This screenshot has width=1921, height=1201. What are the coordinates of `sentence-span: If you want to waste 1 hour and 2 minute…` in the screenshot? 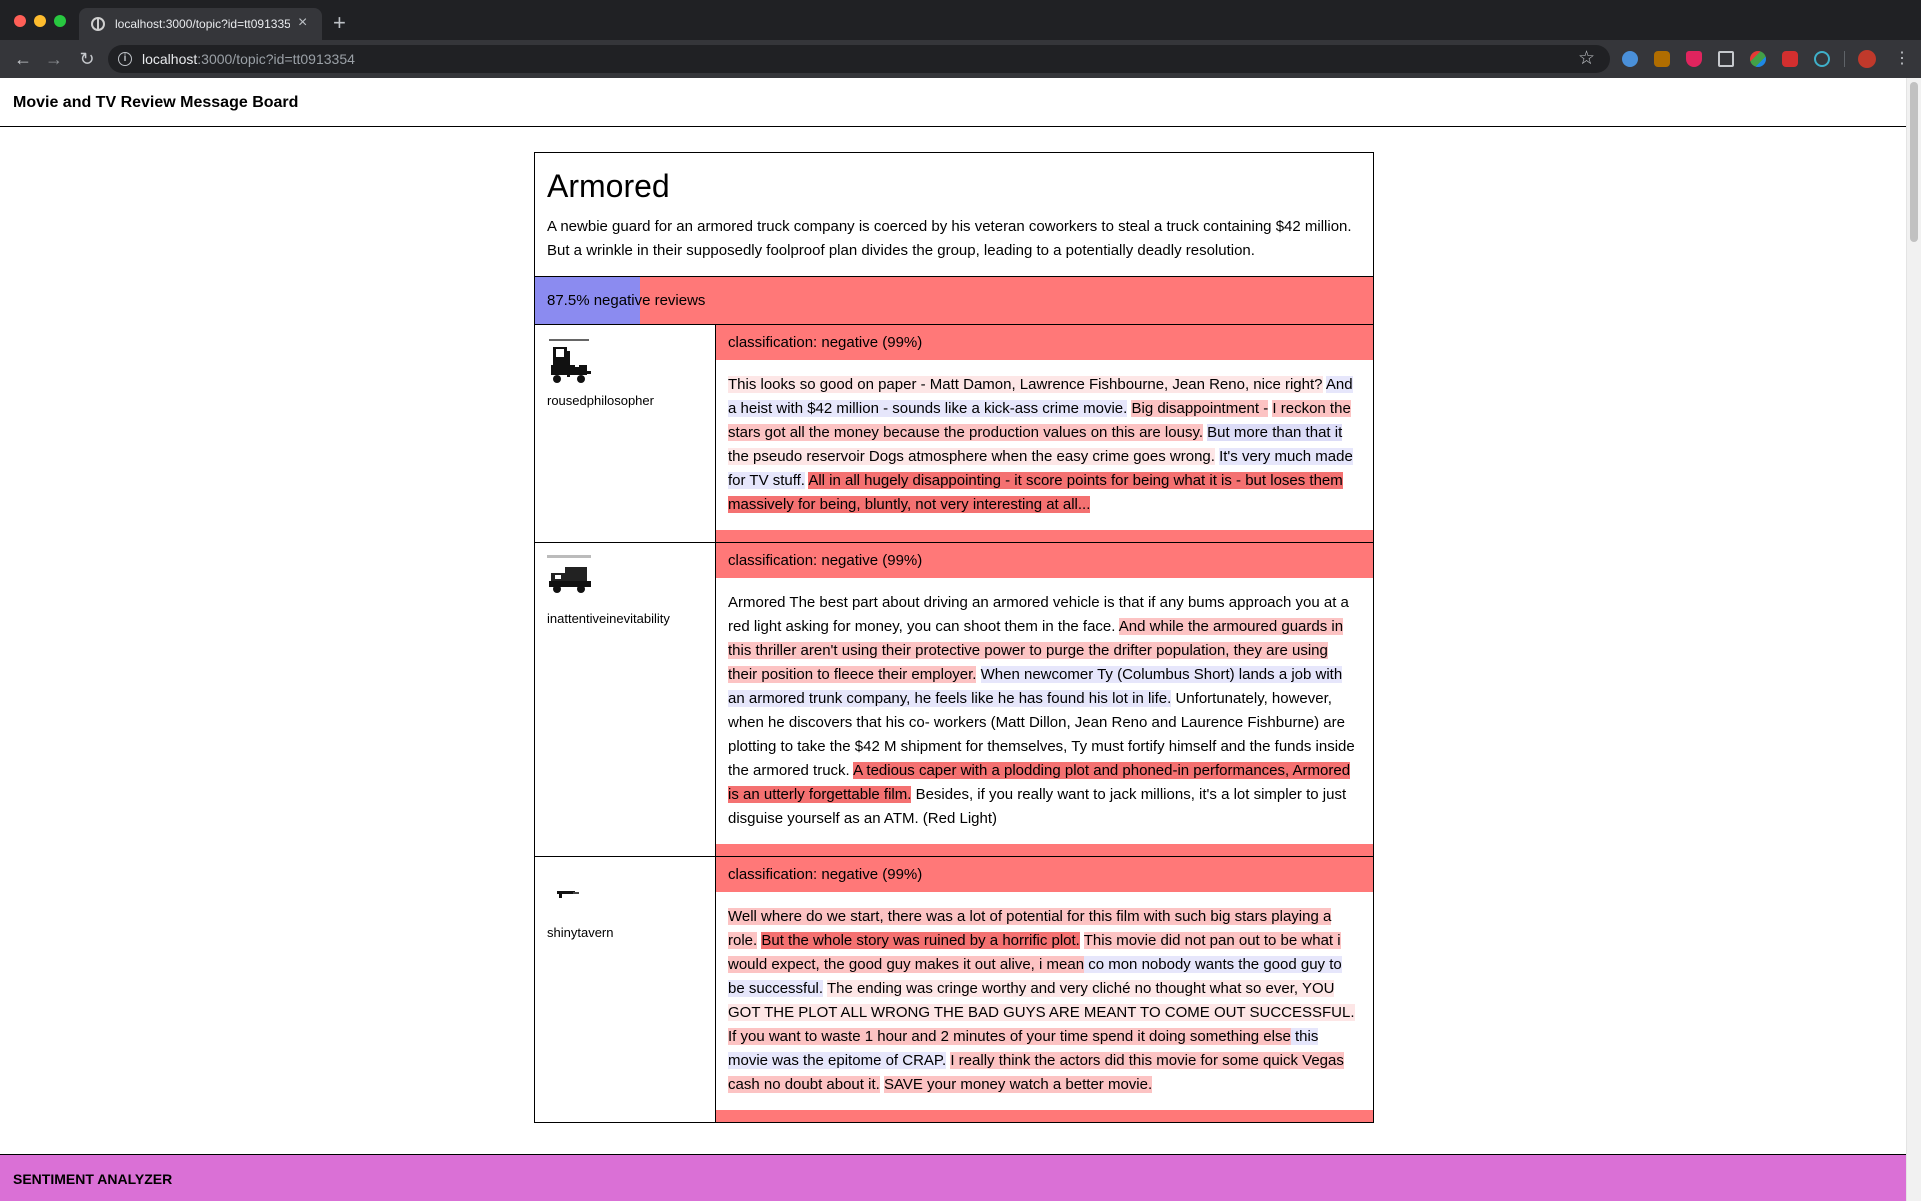 It's located at (1009, 1036).